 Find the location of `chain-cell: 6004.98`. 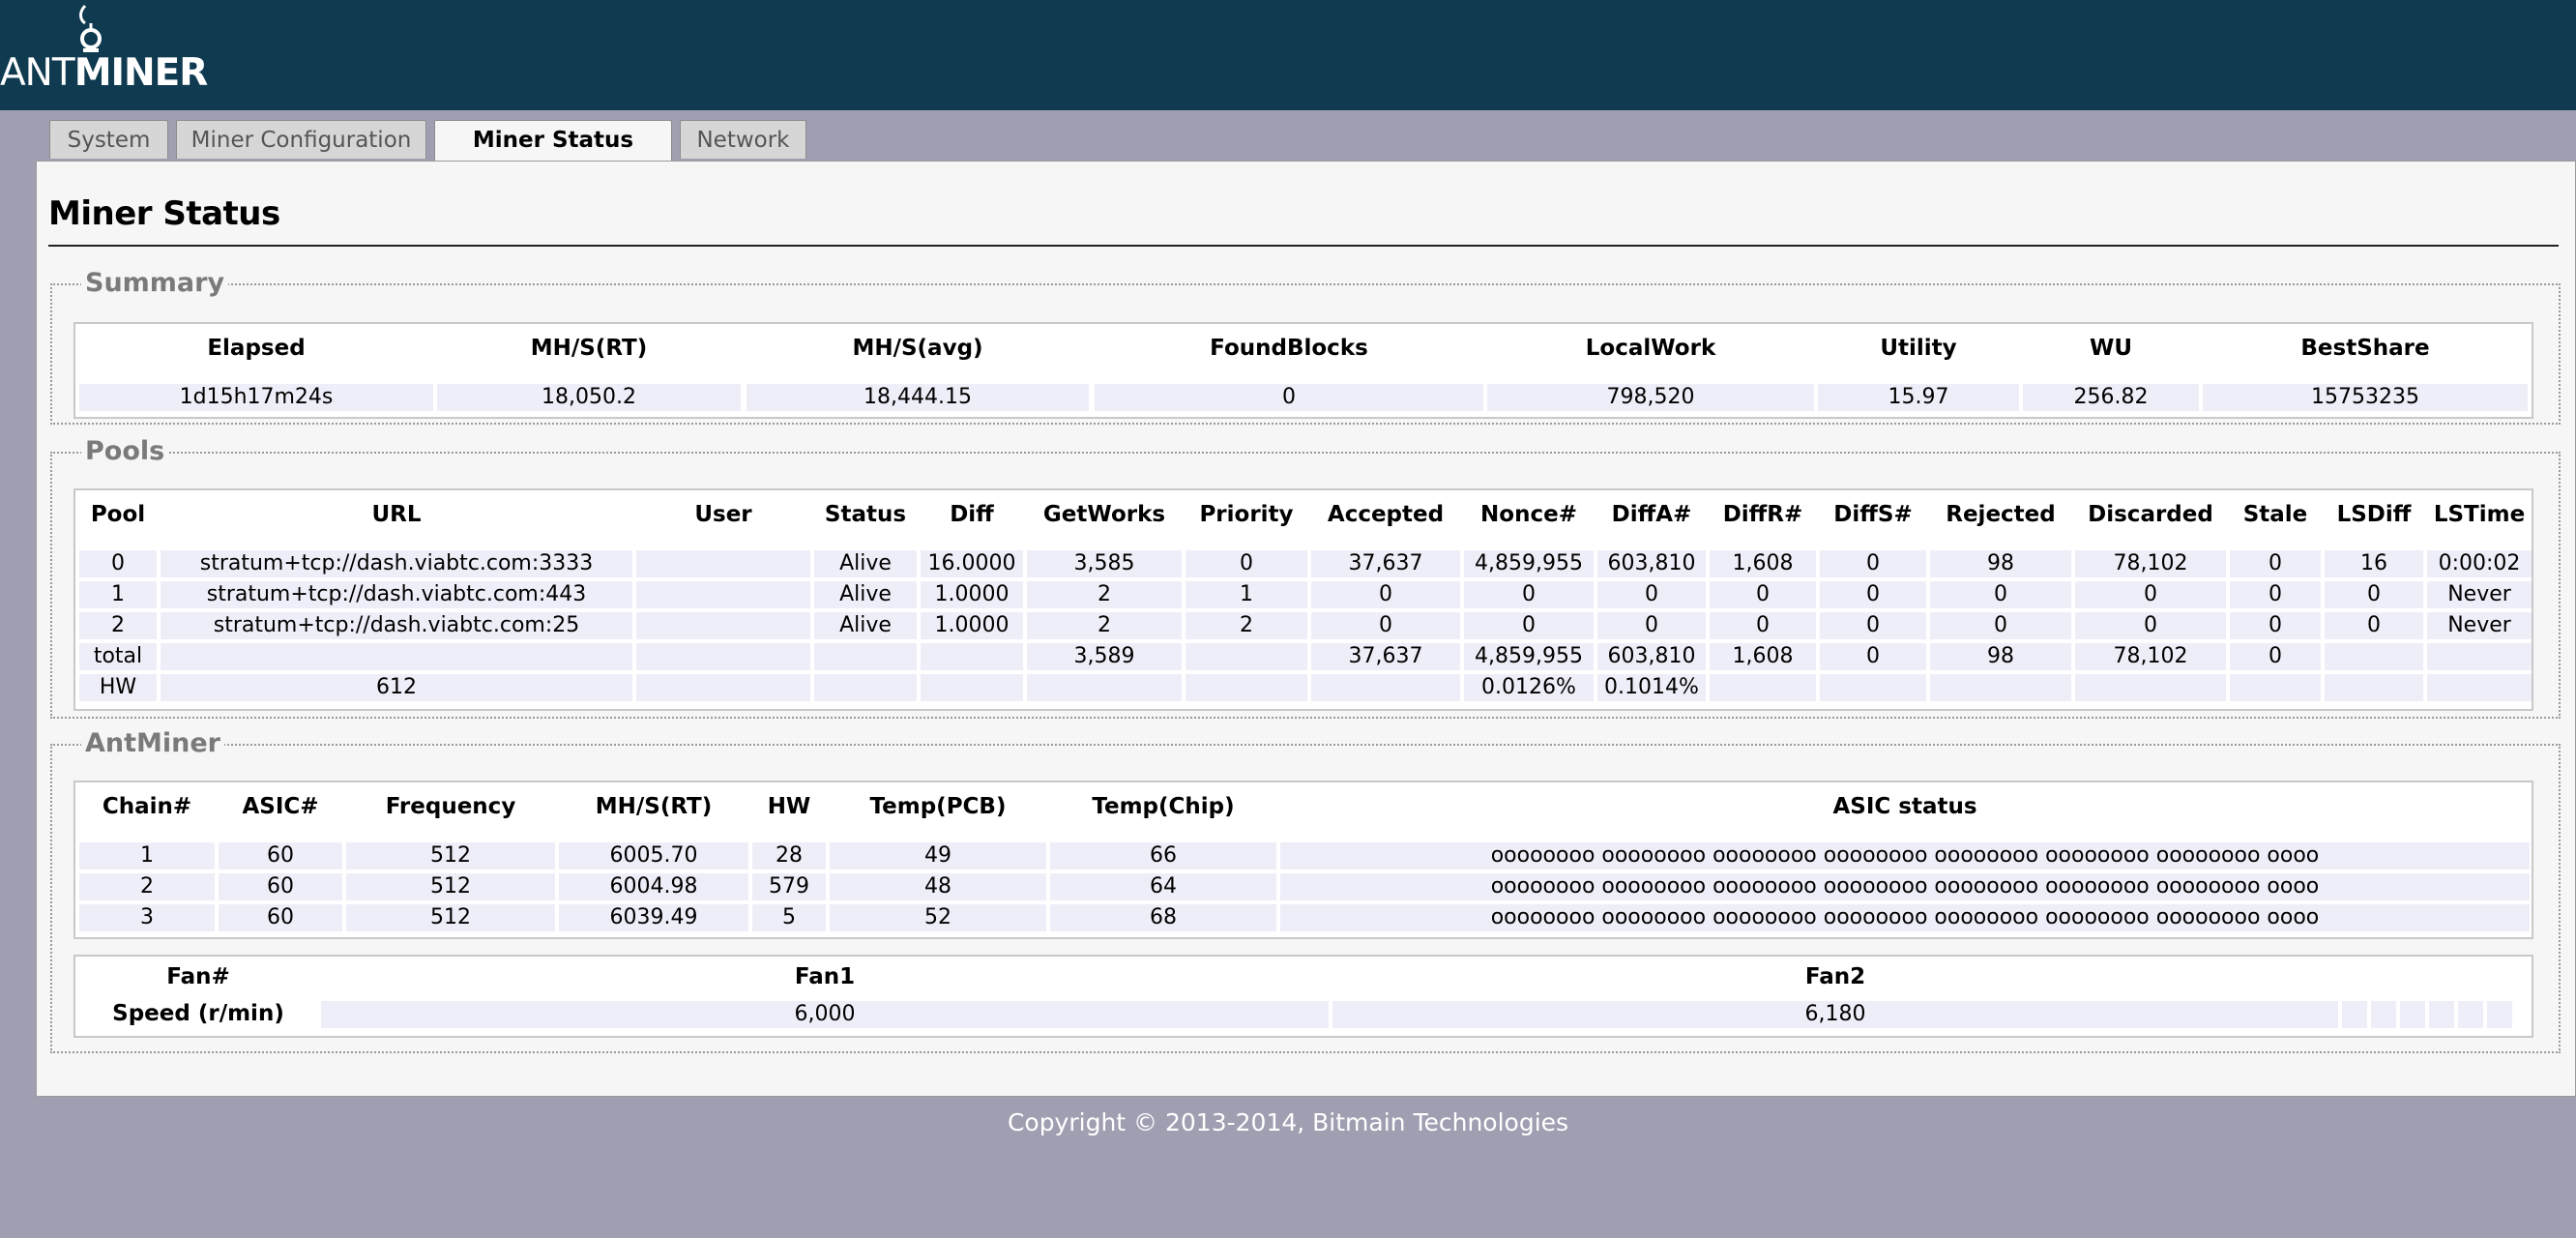

chain-cell: 6004.98 is located at coordinates (653, 886).